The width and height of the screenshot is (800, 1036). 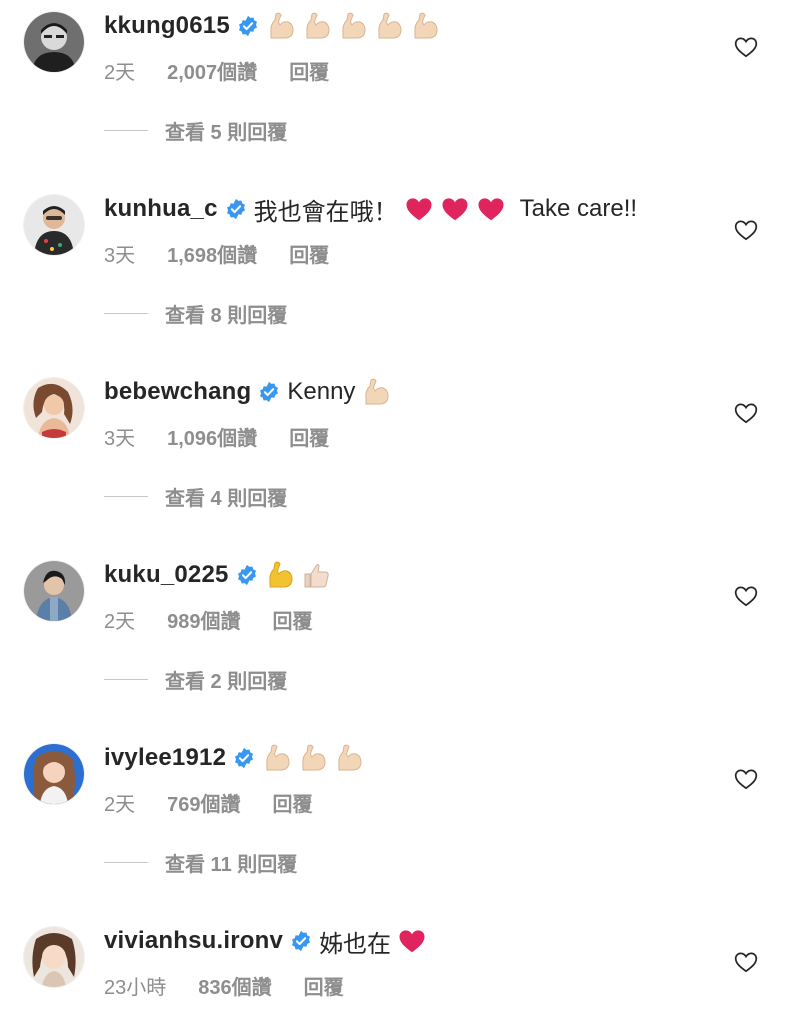 I want to click on view-replies-label: 查看 4 則回覆, so click(x=226, y=499).